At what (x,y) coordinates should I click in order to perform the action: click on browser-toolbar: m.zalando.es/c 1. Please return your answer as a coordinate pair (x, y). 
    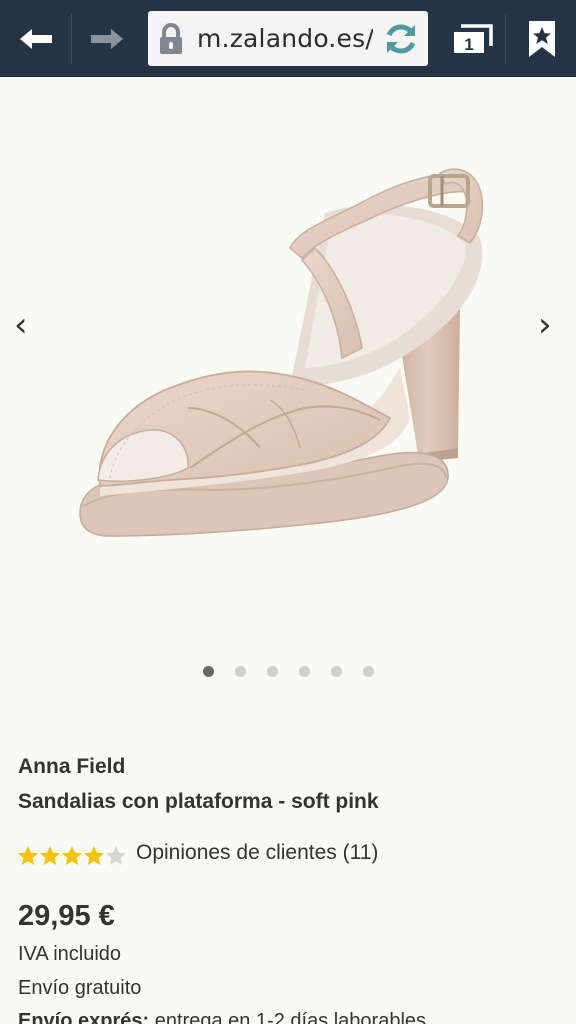
    Looking at the image, I should click on (288, 38).